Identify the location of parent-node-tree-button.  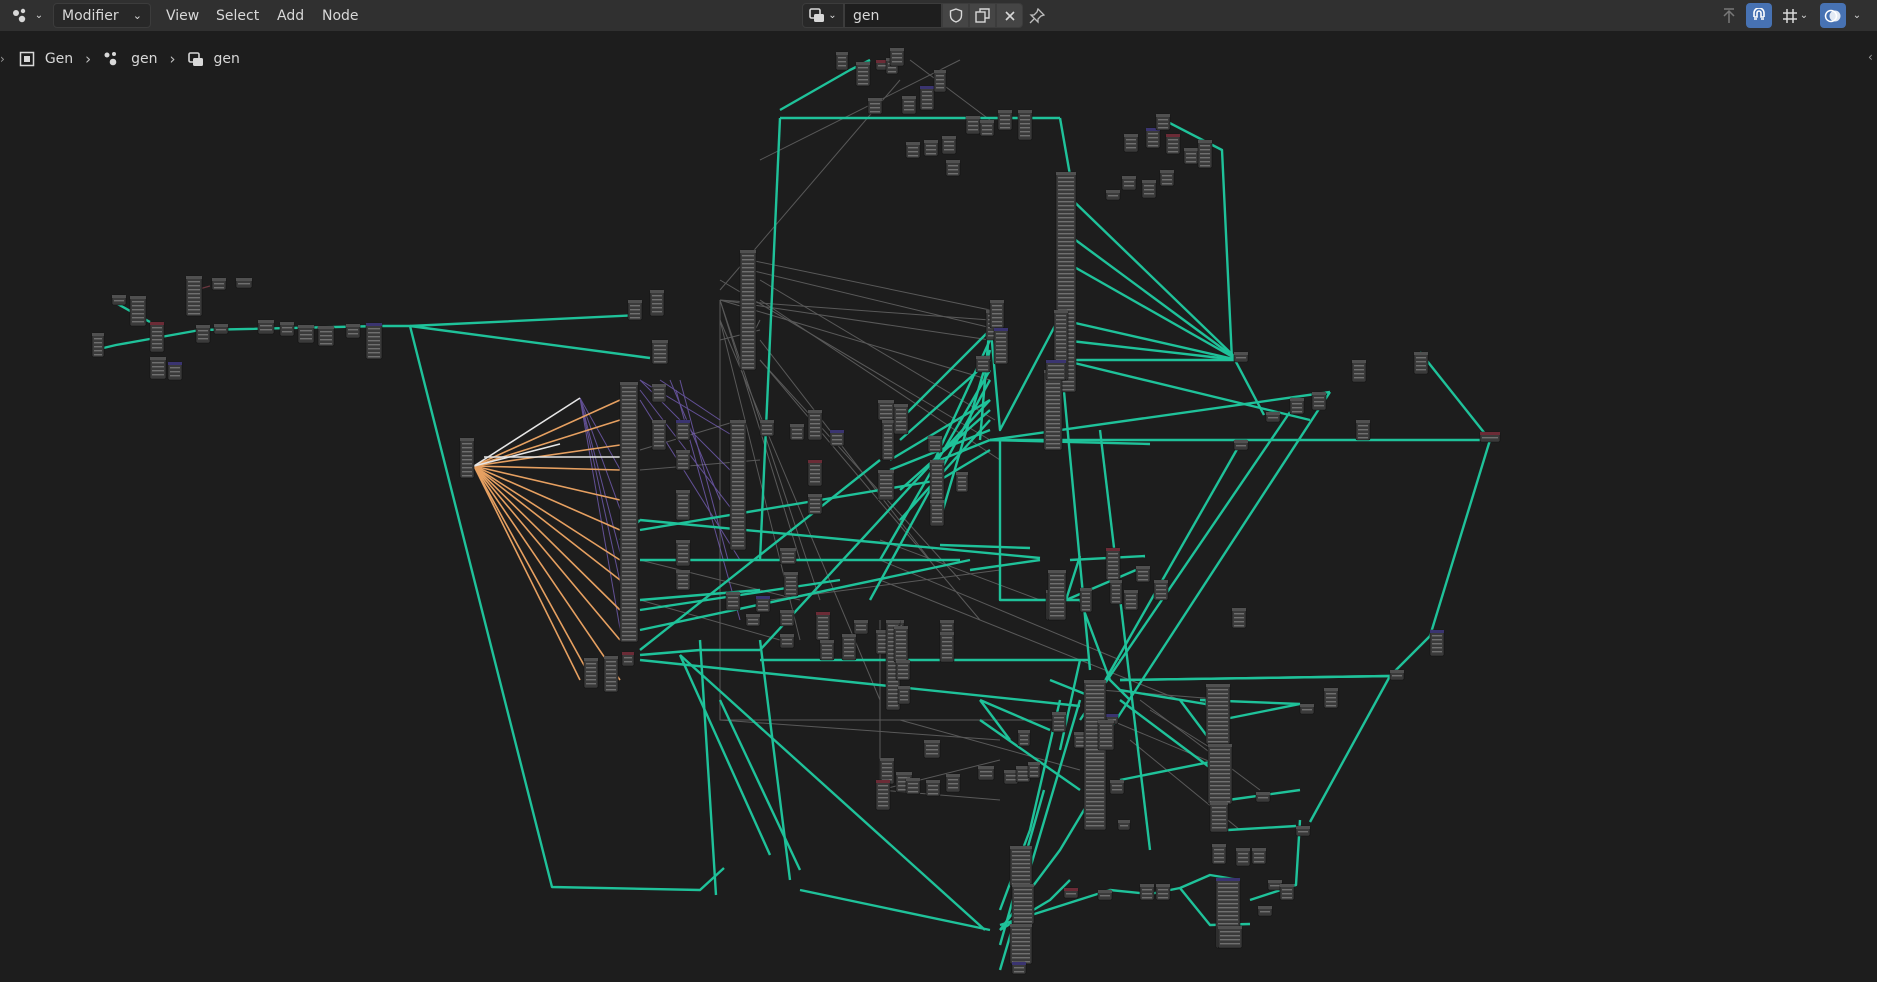
(1729, 15).